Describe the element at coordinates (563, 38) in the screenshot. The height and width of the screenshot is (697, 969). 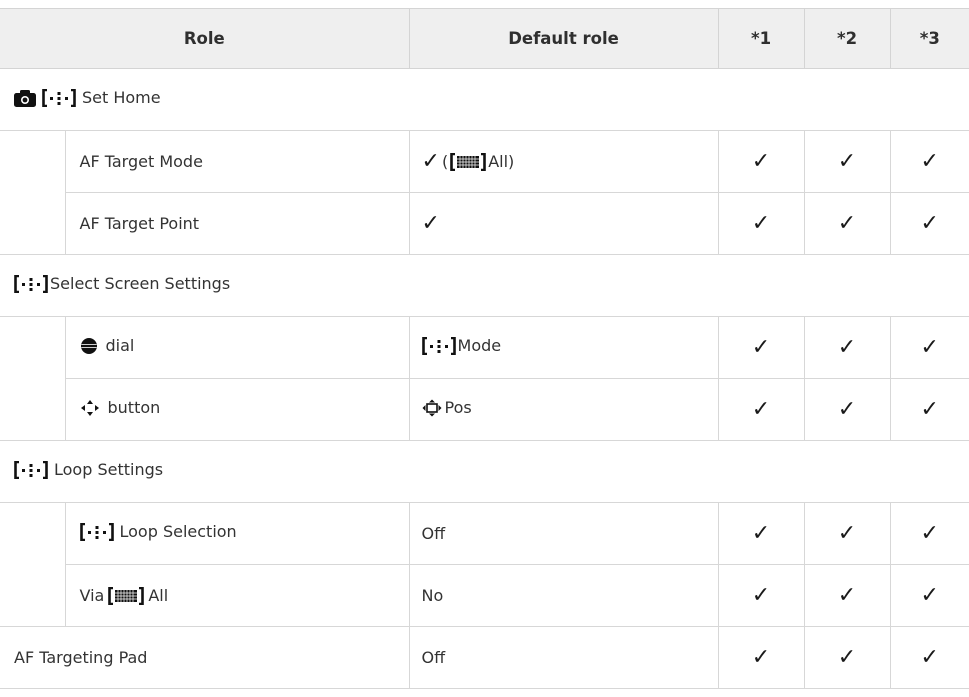
I see `header-default-role: Default role` at that location.